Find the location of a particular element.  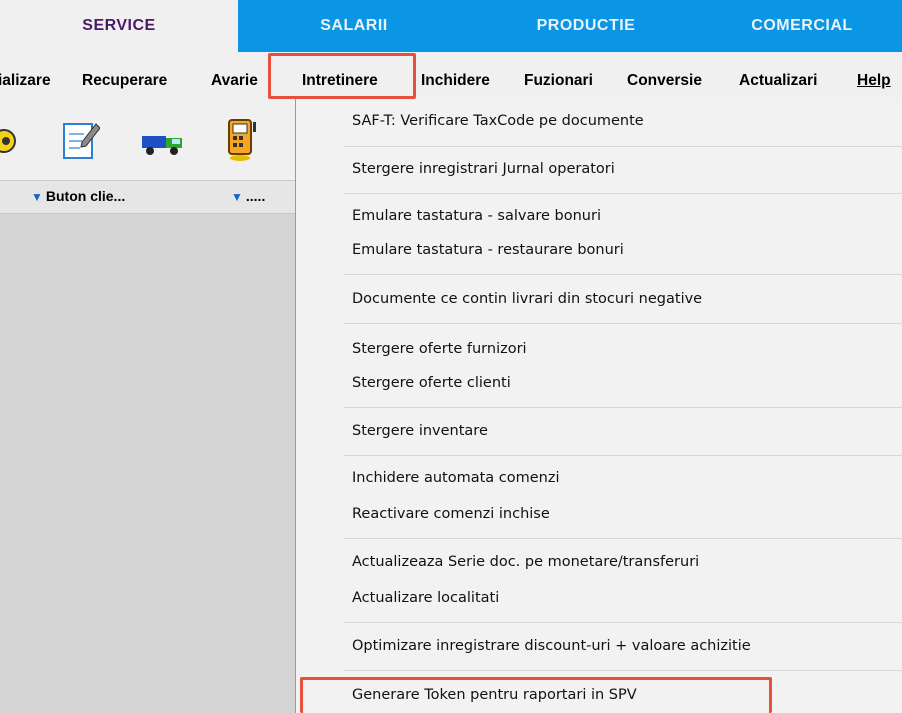

menu-help: Help is located at coordinates (874, 81).